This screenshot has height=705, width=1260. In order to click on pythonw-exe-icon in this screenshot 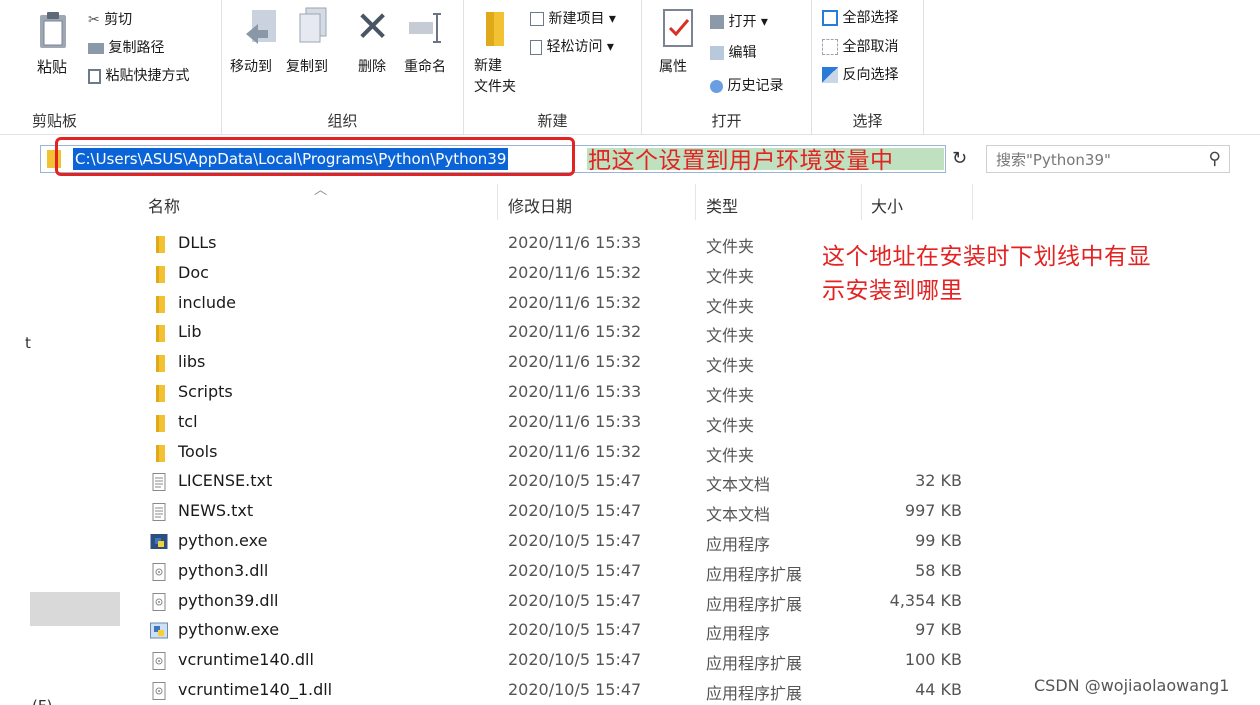, I will do `click(159, 631)`.